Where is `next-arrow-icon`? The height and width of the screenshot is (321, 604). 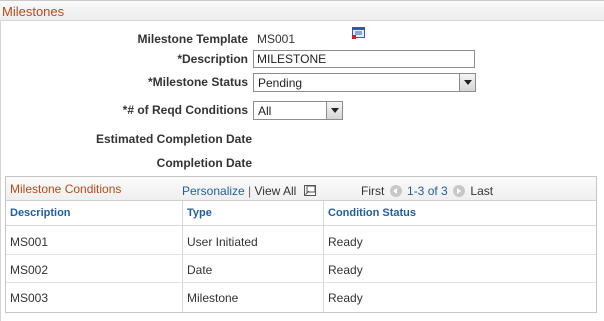 next-arrow-icon is located at coordinates (459, 191).